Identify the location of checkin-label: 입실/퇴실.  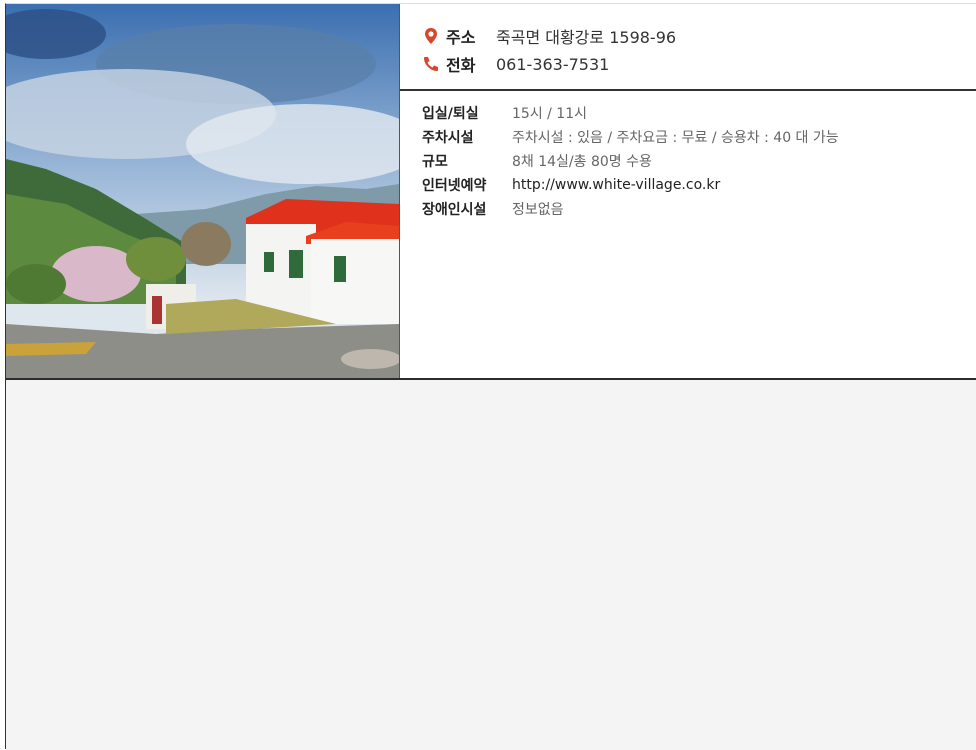
(450, 114).